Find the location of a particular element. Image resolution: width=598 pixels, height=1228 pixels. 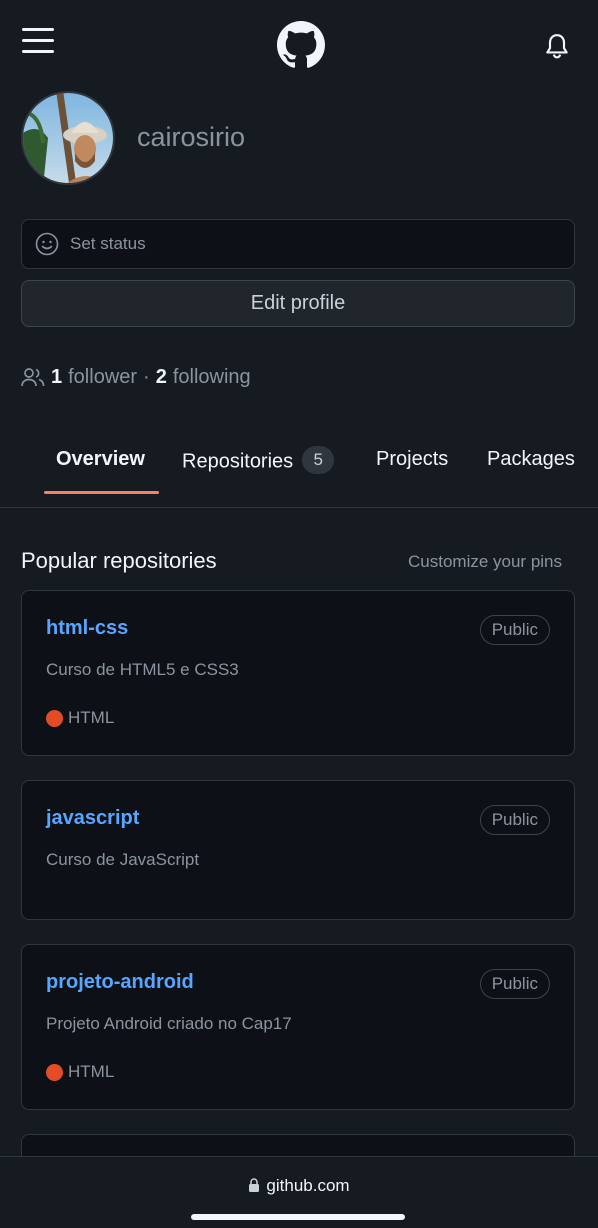

tab-packages: Packages is located at coordinates (531, 459).